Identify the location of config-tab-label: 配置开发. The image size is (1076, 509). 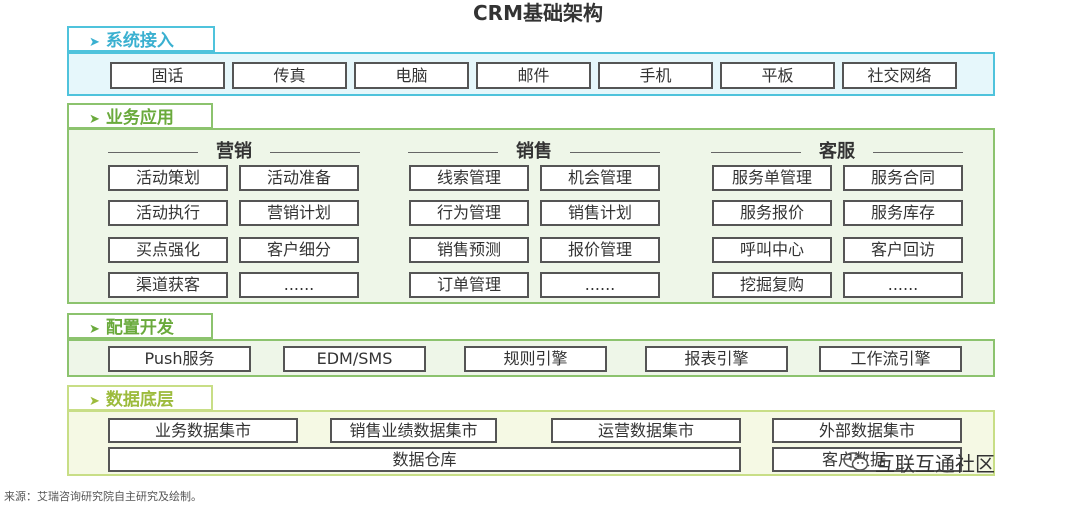
(139, 328).